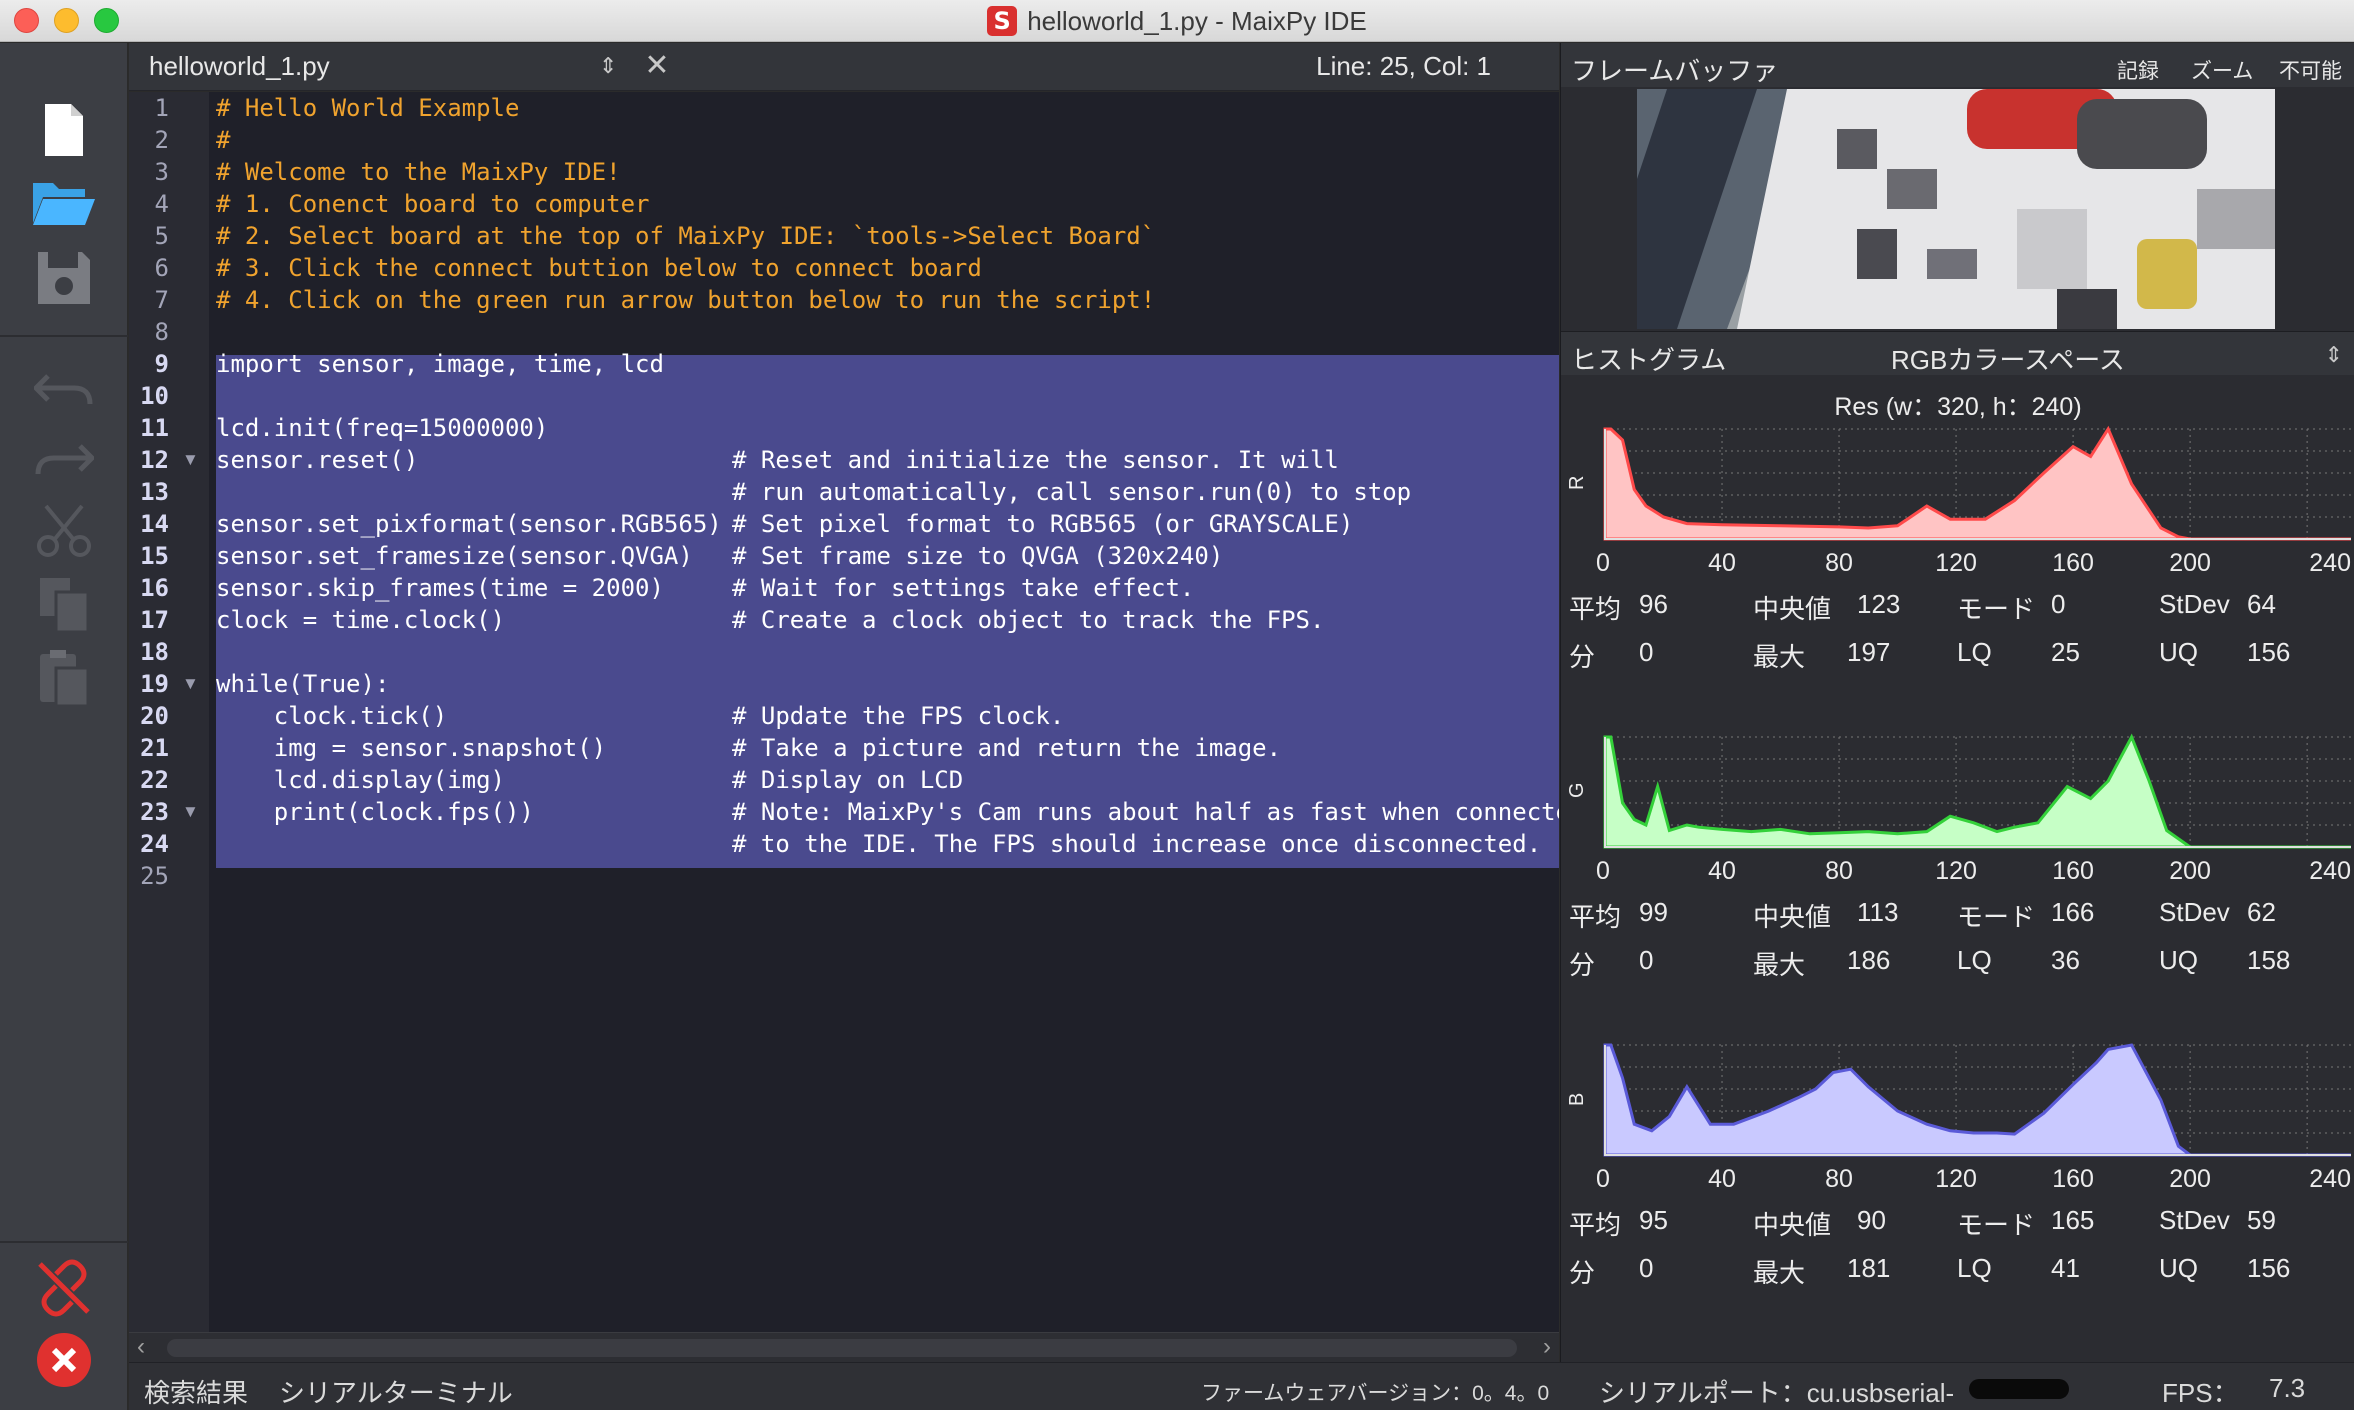  I want to click on serial-terminal-tab: シリアルターミナル, so click(396, 1391).